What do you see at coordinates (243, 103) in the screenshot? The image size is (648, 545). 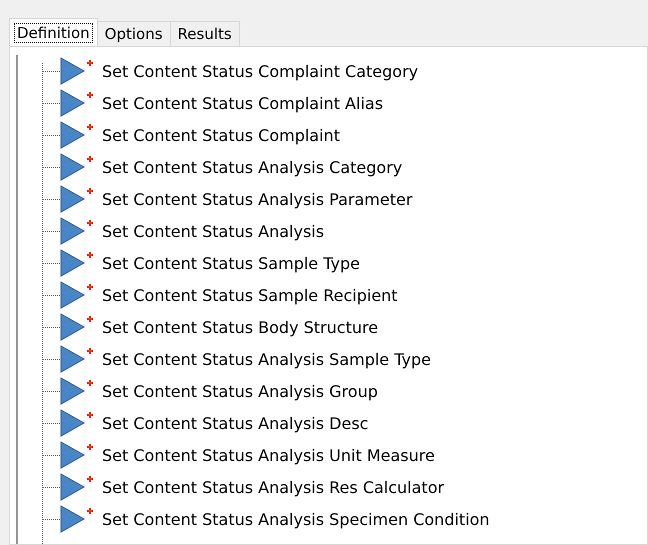 I see `tree-item: Set Content Status Complaint Alias` at bounding box center [243, 103].